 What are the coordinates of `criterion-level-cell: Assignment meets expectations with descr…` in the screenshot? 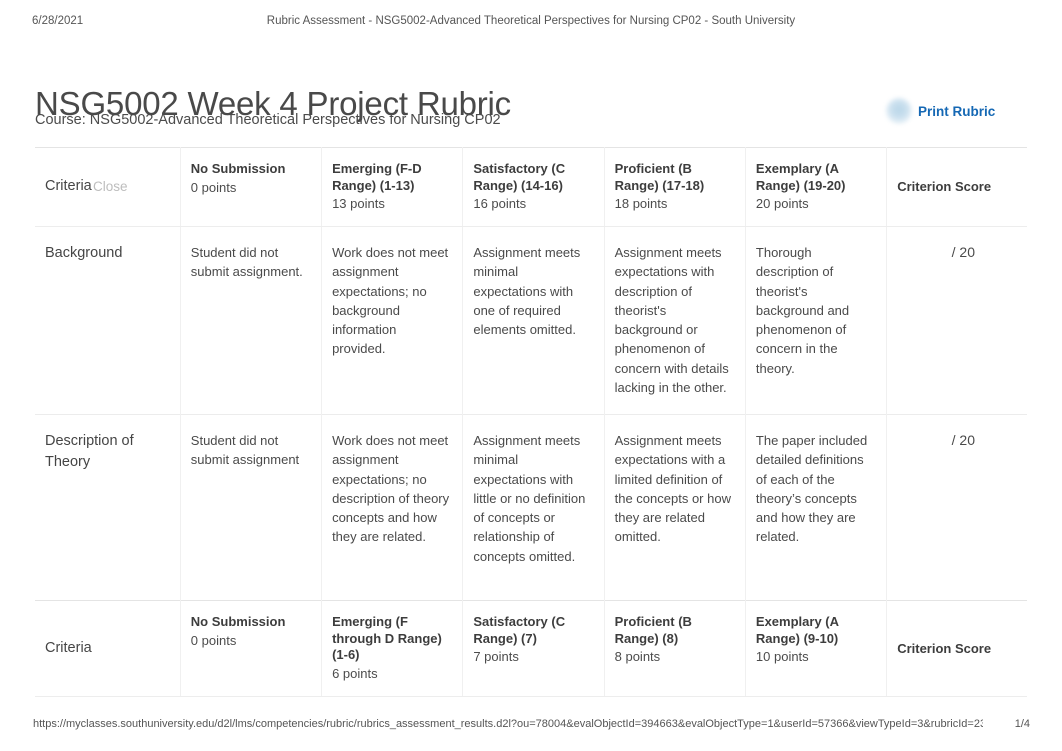 It's located at (675, 320).